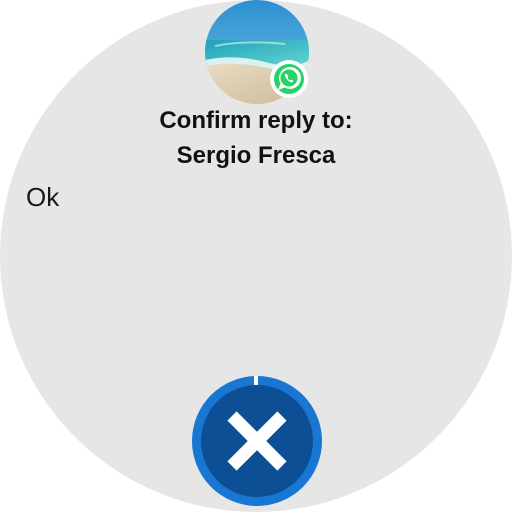 Image resolution: width=512 pixels, height=512 pixels. I want to click on cancel-progress-ring, so click(257, 441).